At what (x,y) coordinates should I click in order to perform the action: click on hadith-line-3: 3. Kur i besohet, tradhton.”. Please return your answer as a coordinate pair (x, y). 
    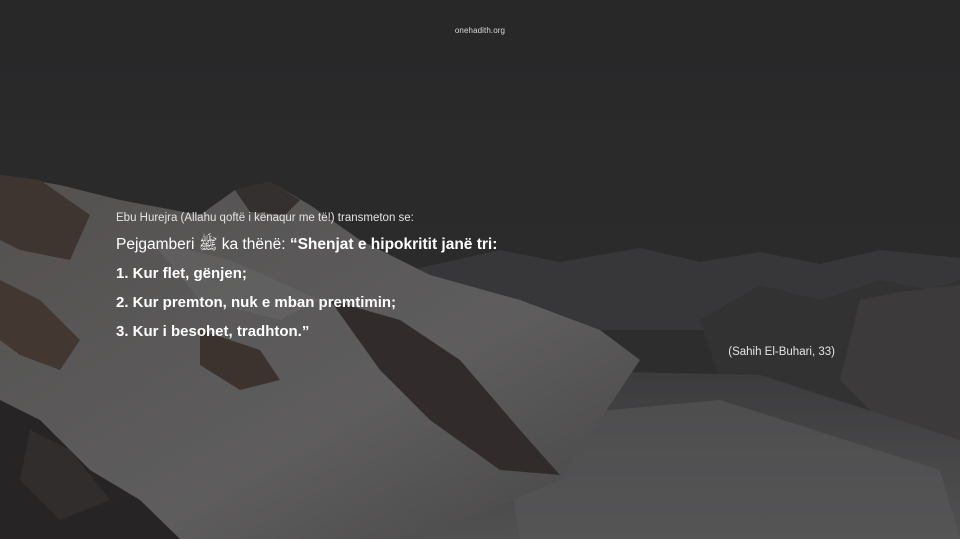
    Looking at the image, I should click on (213, 331).